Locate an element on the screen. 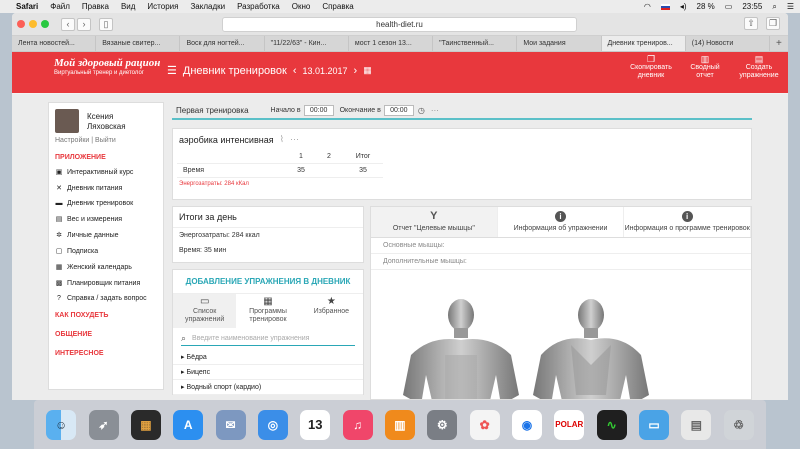 This screenshot has height=449, width=800. menu-bookmarks: Закладки is located at coordinates (207, 6).